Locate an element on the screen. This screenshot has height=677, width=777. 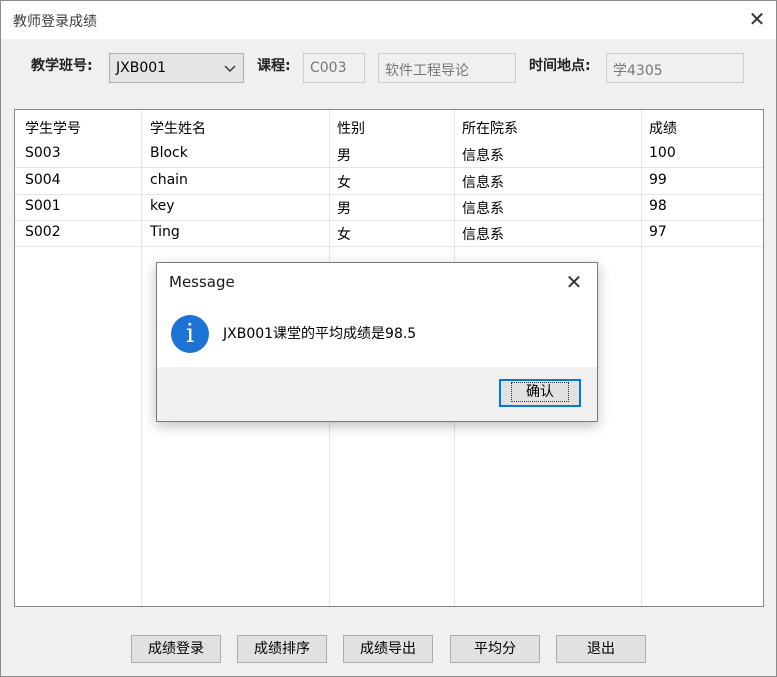
window-title: 教师登录成绩 is located at coordinates (55, 22).